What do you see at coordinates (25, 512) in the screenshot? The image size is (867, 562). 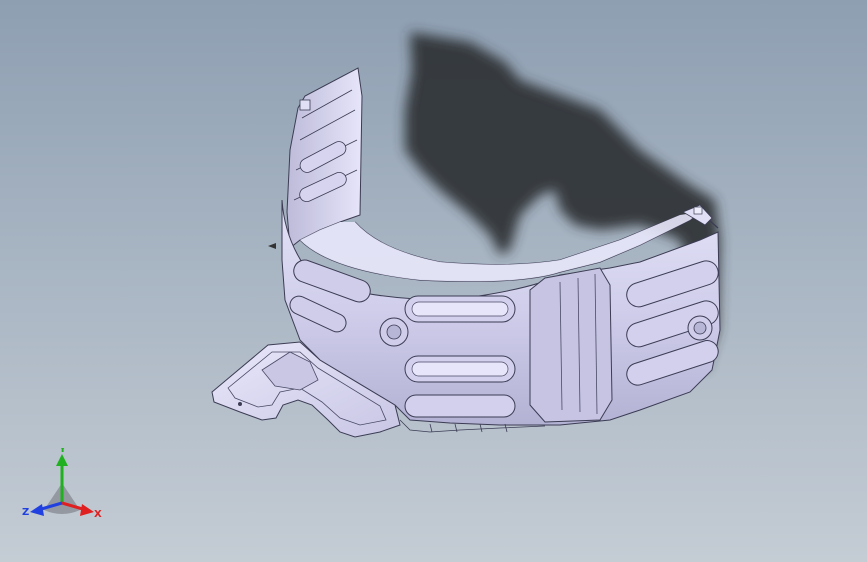 I see `z-axis-label: Z` at bounding box center [25, 512].